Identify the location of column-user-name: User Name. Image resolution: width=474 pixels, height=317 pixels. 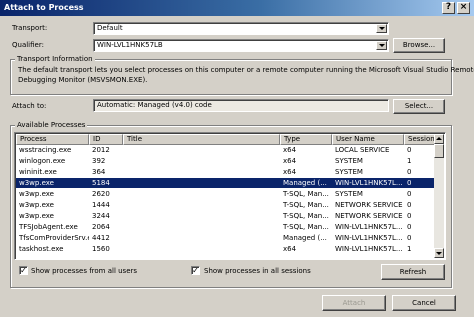
(368, 139).